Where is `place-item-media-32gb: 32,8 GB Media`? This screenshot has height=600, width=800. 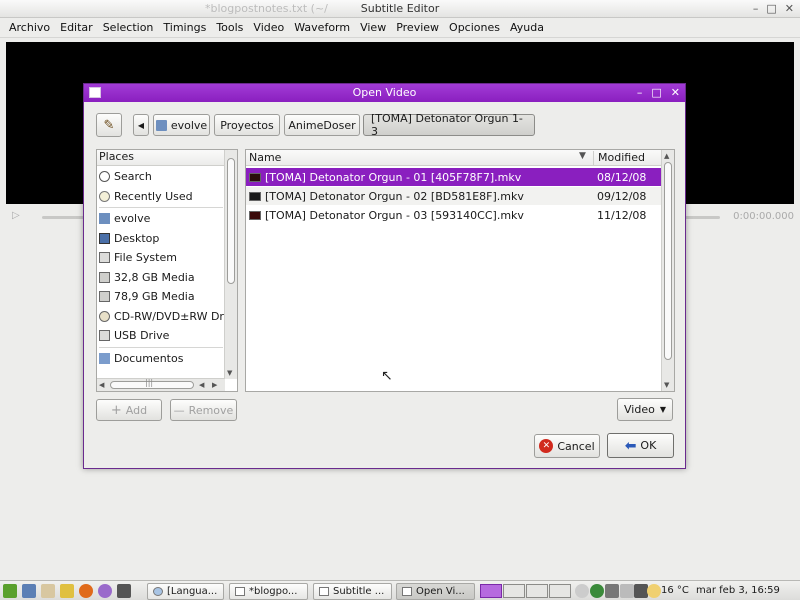
place-item-media-32gb: 32,8 GB Media is located at coordinates (162, 277).